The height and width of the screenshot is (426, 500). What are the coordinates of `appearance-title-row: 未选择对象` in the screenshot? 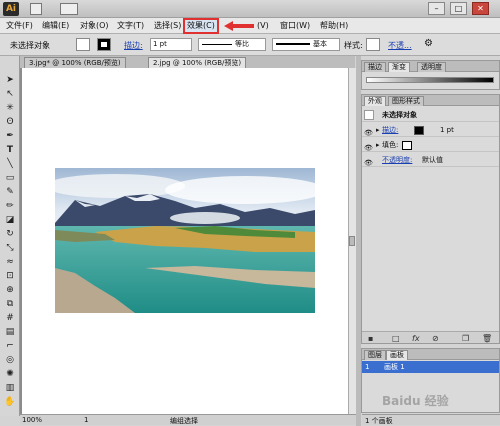 It's located at (430, 115).